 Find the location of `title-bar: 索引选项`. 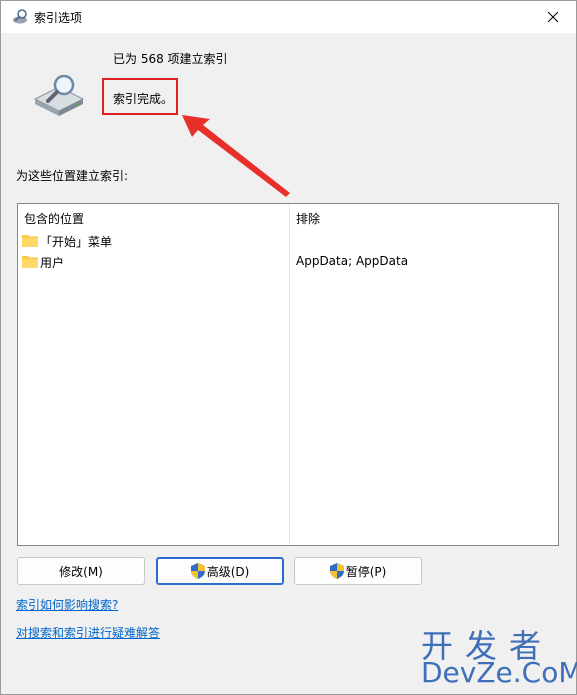

title-bar: 索引选项 is located at coordinates (288, 17).